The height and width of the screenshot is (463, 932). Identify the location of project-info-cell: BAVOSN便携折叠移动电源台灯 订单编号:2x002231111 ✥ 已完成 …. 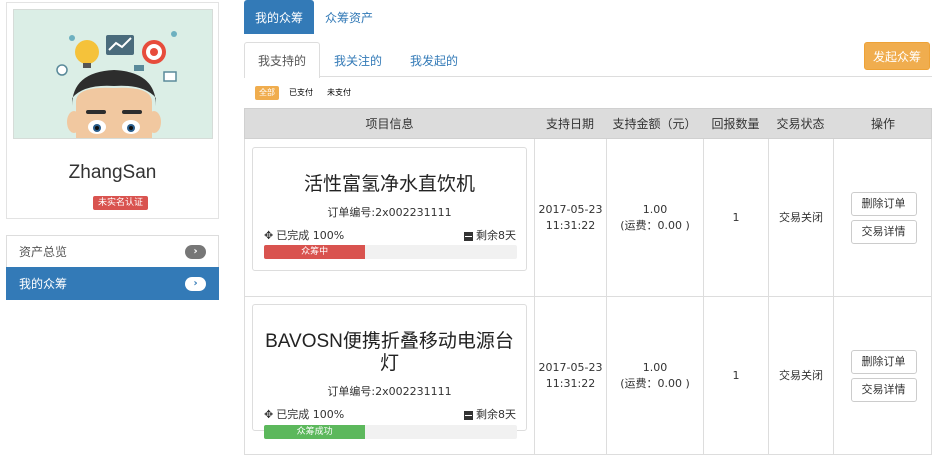
(389, 375).